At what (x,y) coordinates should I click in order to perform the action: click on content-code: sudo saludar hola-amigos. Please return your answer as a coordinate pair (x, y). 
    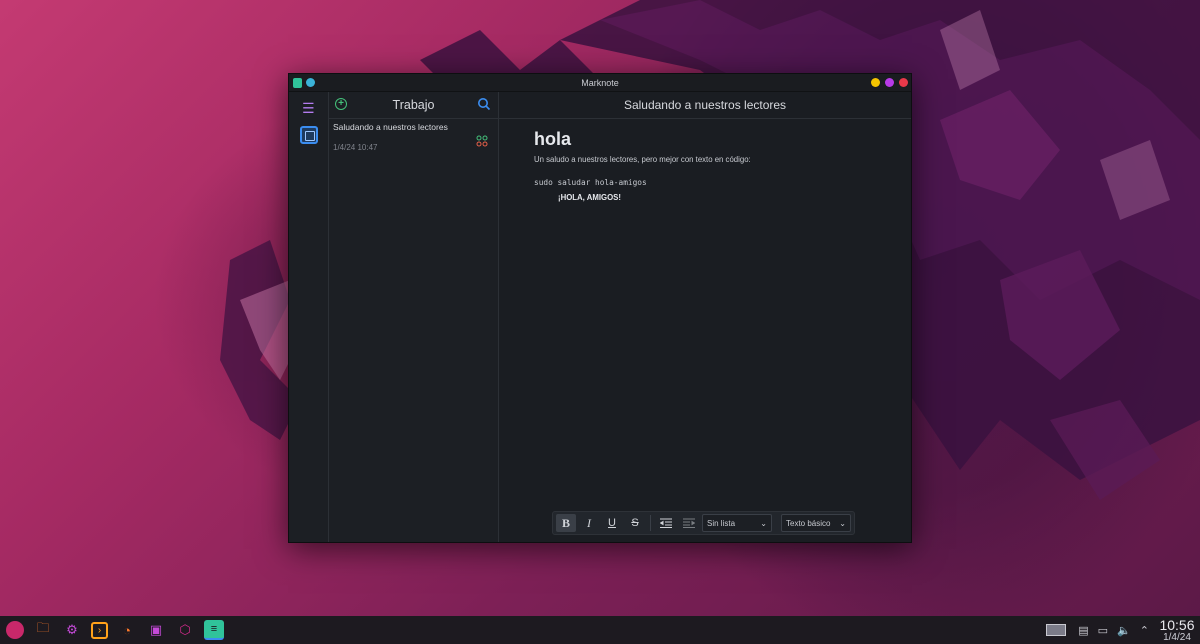
    Looking at the image, I should click on (642, 182).